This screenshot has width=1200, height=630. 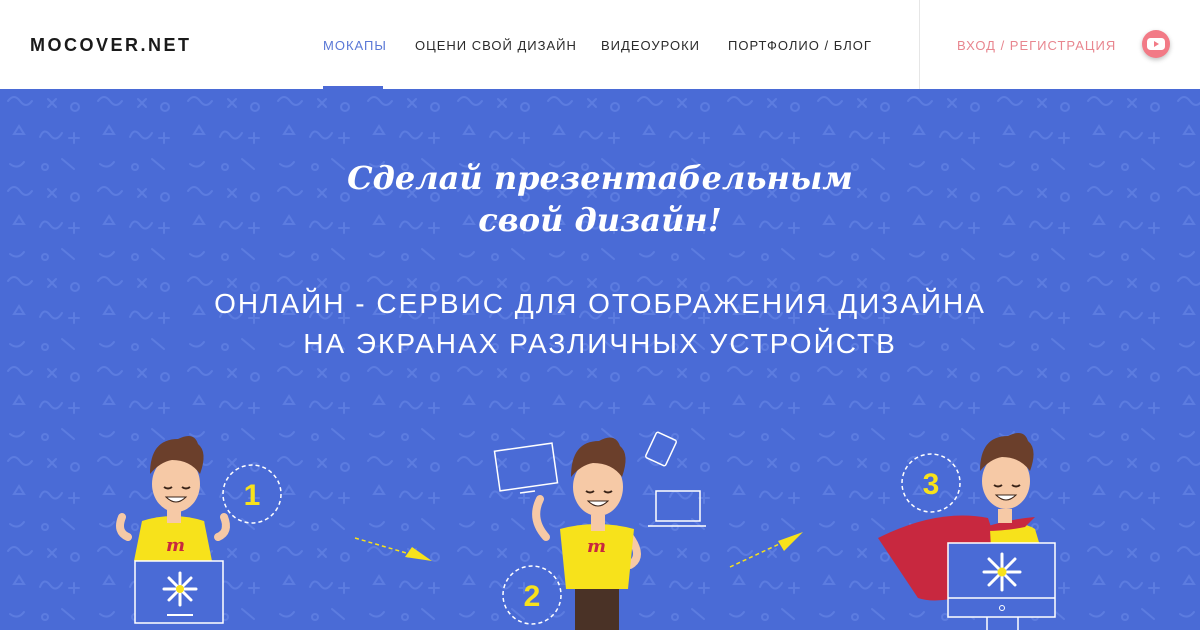 I want to click on youtube-icon, so click(x=1156, y=44).